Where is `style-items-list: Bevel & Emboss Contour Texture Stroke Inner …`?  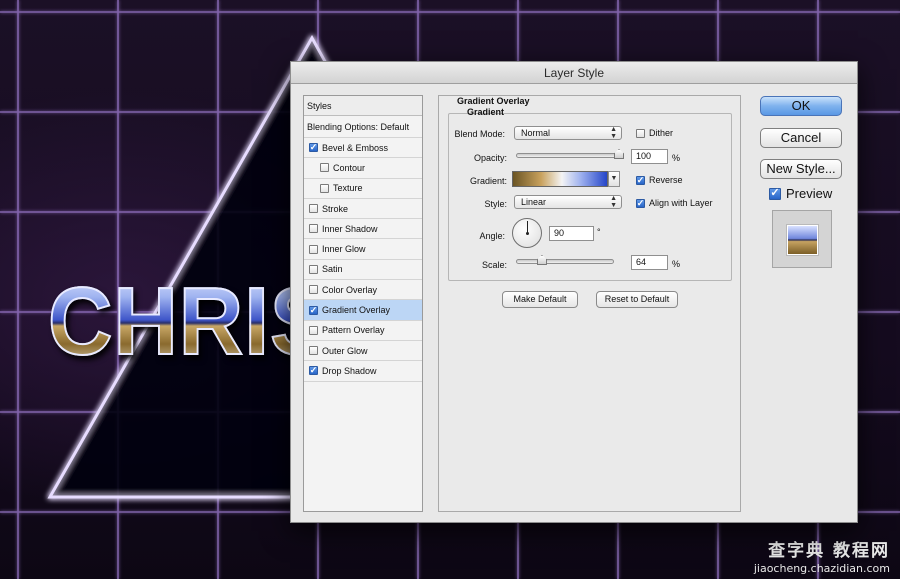
style-items-list: Bevel & Emboss Contour Texture Stroke Inner … is located at coordinates (363, 260).